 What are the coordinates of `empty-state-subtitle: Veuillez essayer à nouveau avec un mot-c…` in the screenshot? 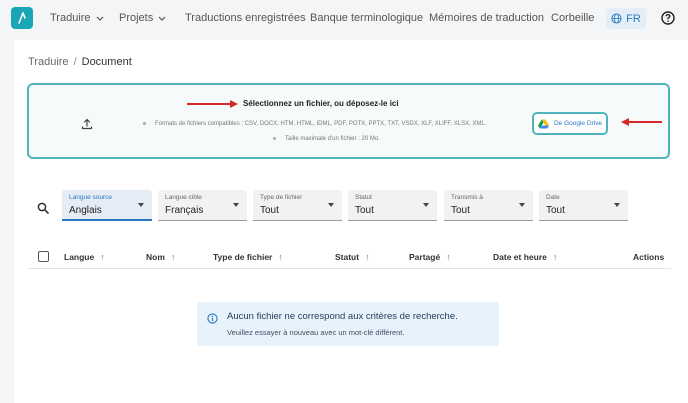 It's located at (316, 332).